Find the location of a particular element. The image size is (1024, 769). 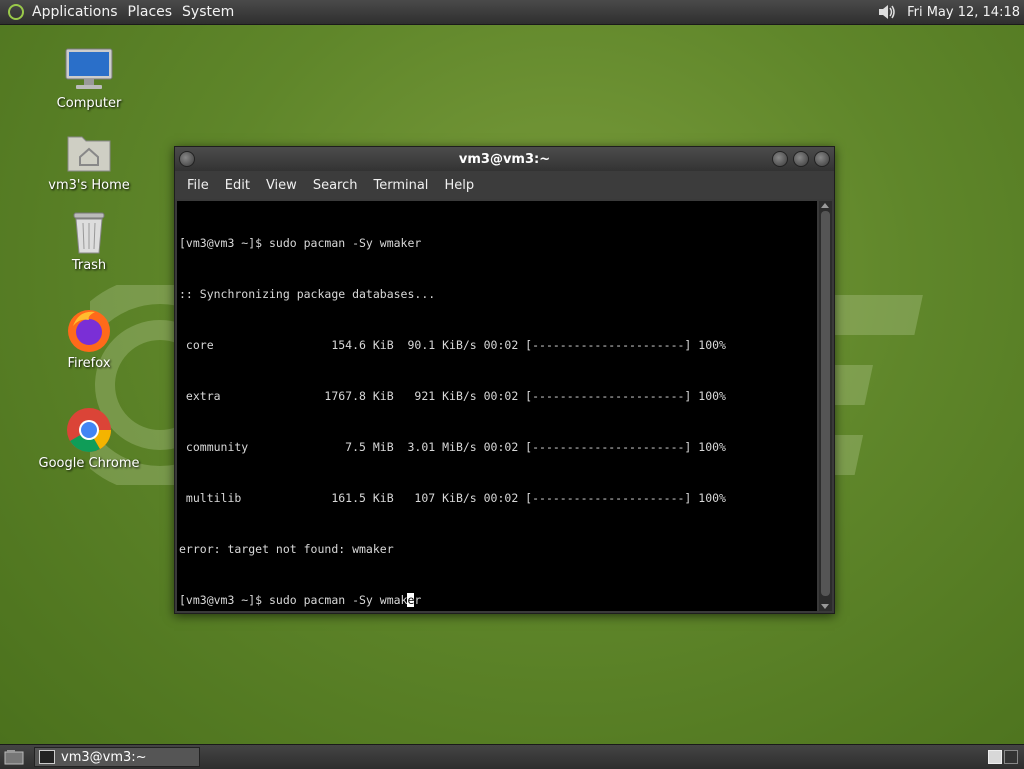

terminal-menubar: File Edit View Search Terminal Help is located at coordinates (504, 185).